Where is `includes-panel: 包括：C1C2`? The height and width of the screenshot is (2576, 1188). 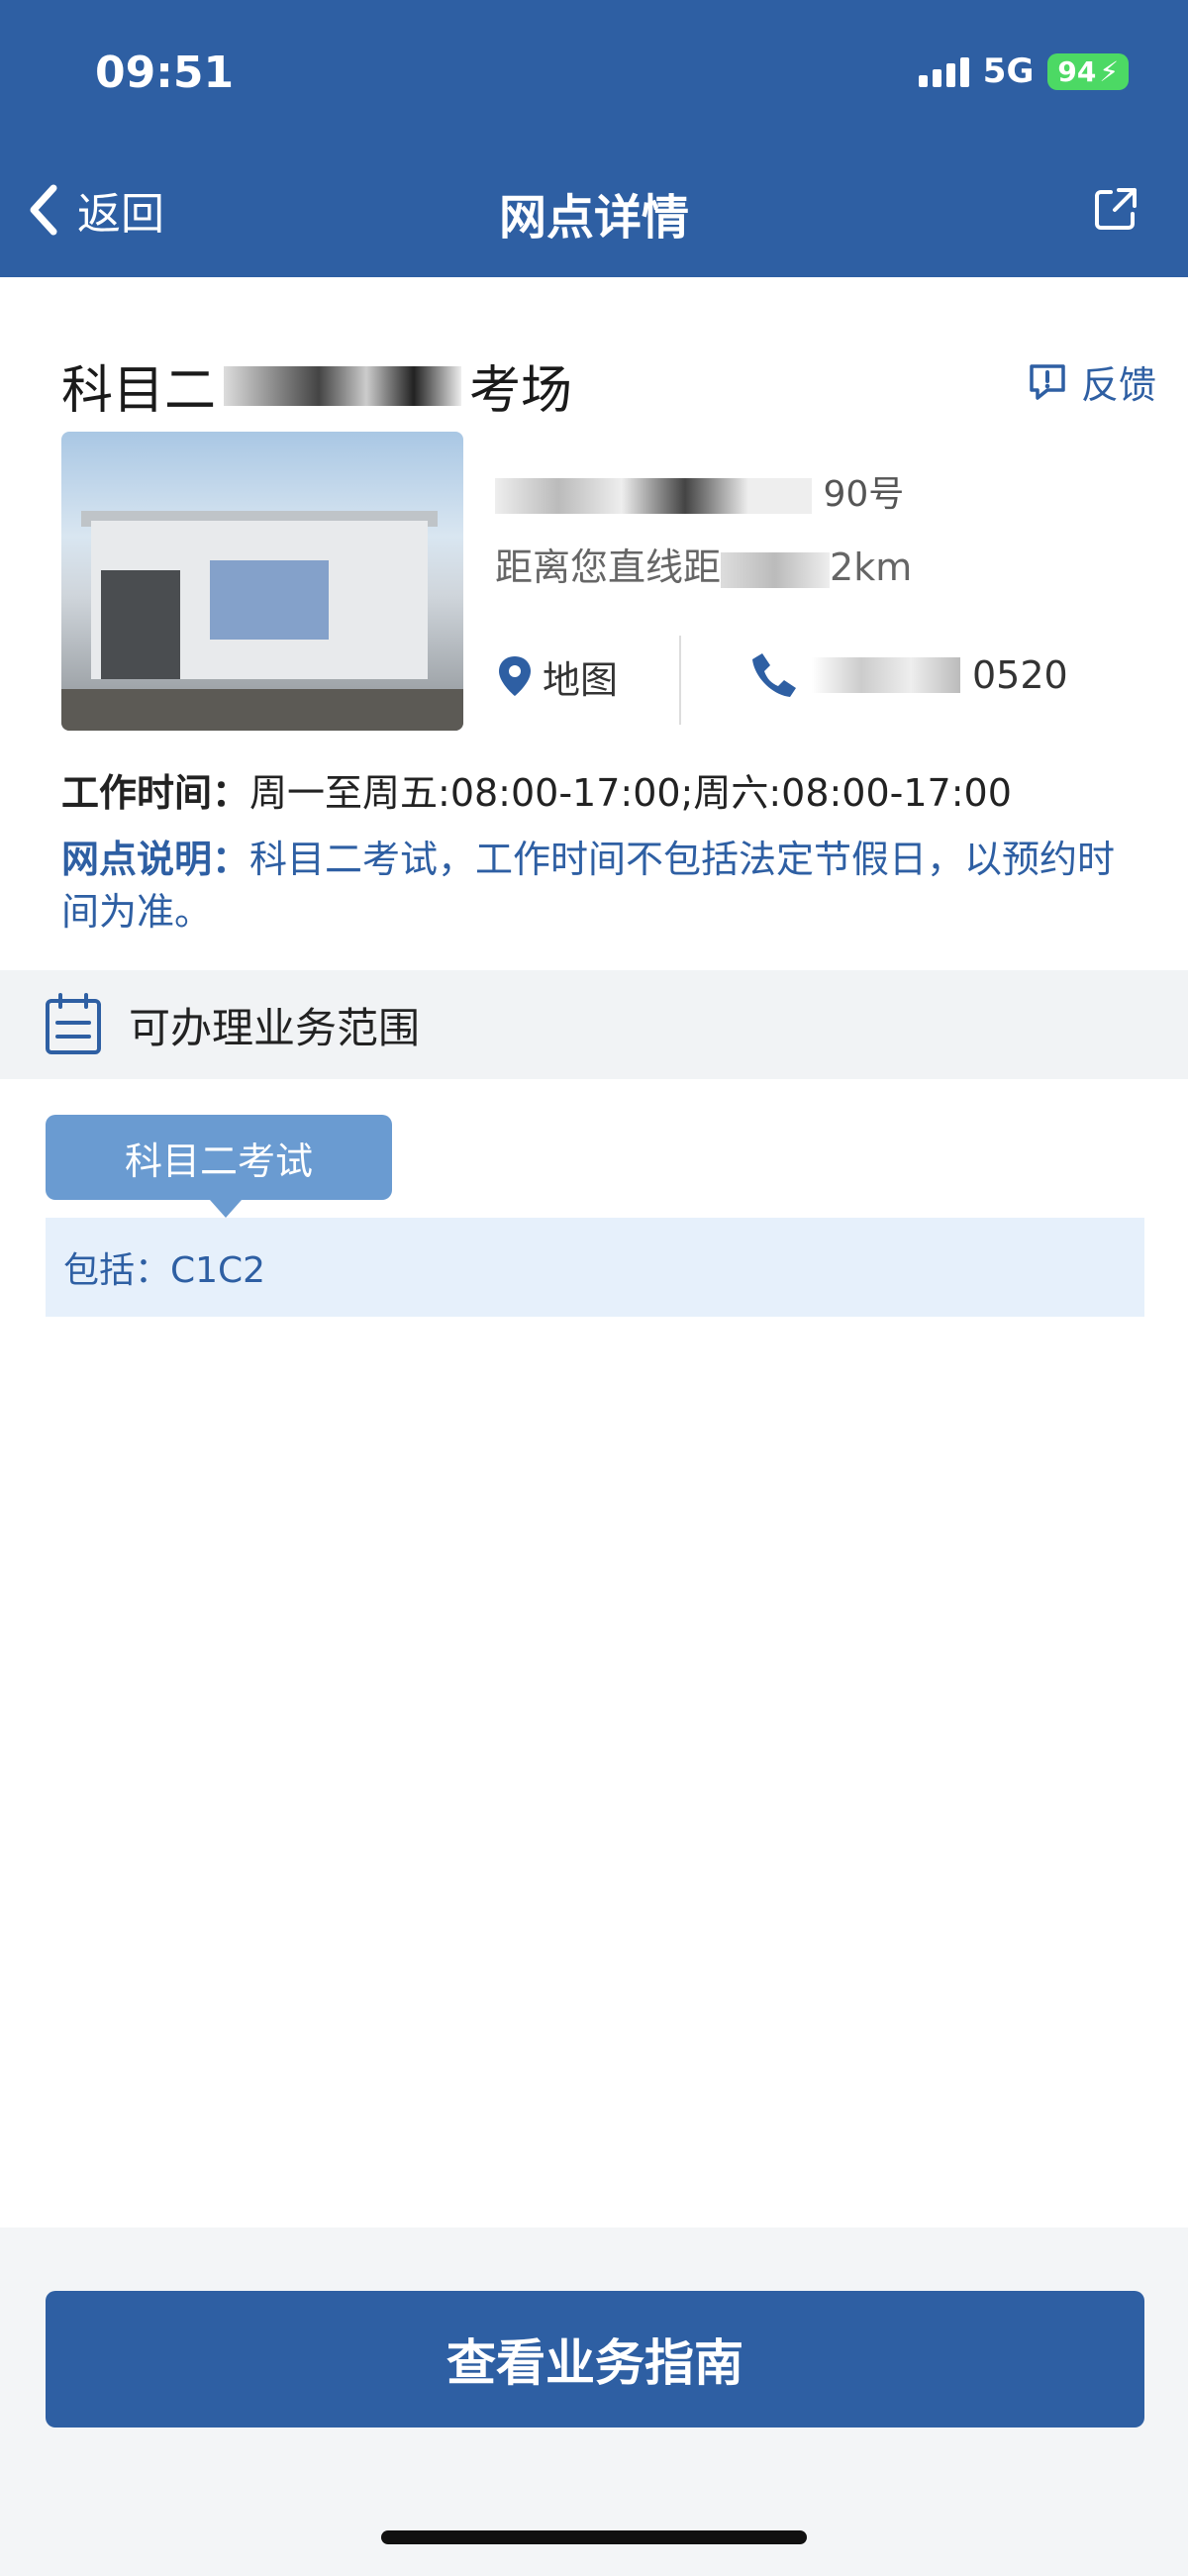 includes-panel: 包括：C1C2 is located at coordinates (595, 1267).